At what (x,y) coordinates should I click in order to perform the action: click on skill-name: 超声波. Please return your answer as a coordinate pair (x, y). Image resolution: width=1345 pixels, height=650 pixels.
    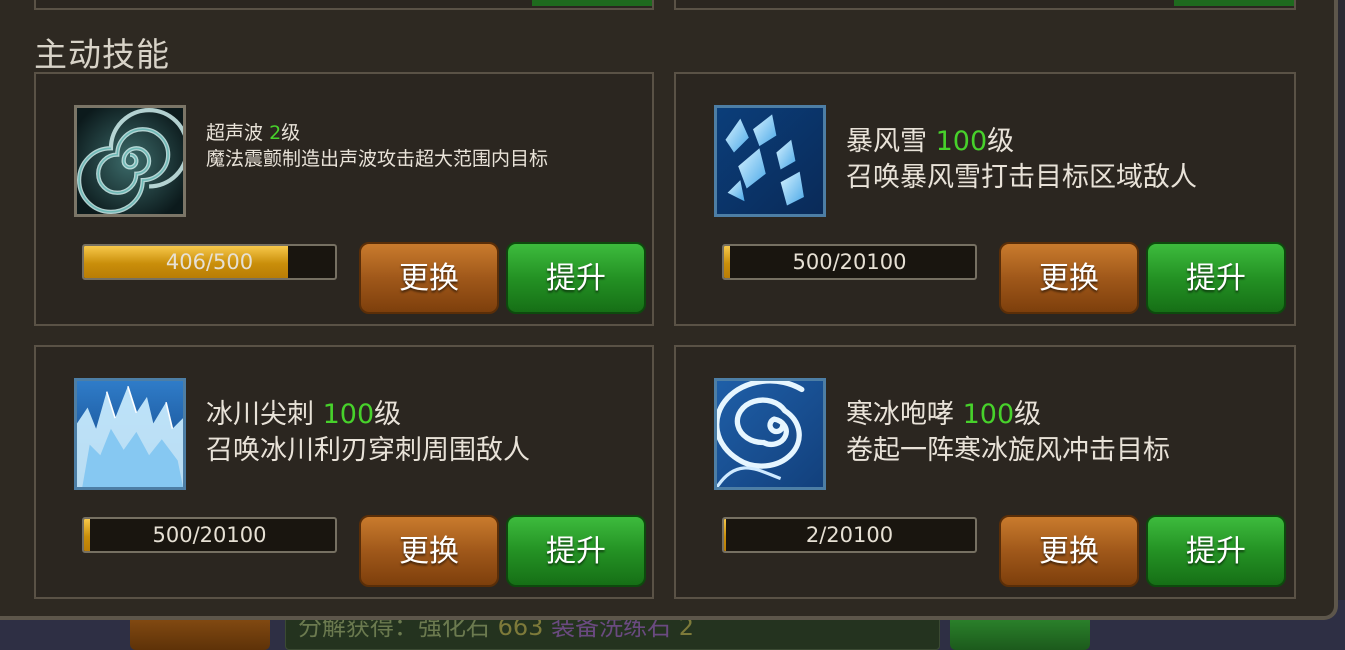
    Looking at the image, I should click on (235, 133).